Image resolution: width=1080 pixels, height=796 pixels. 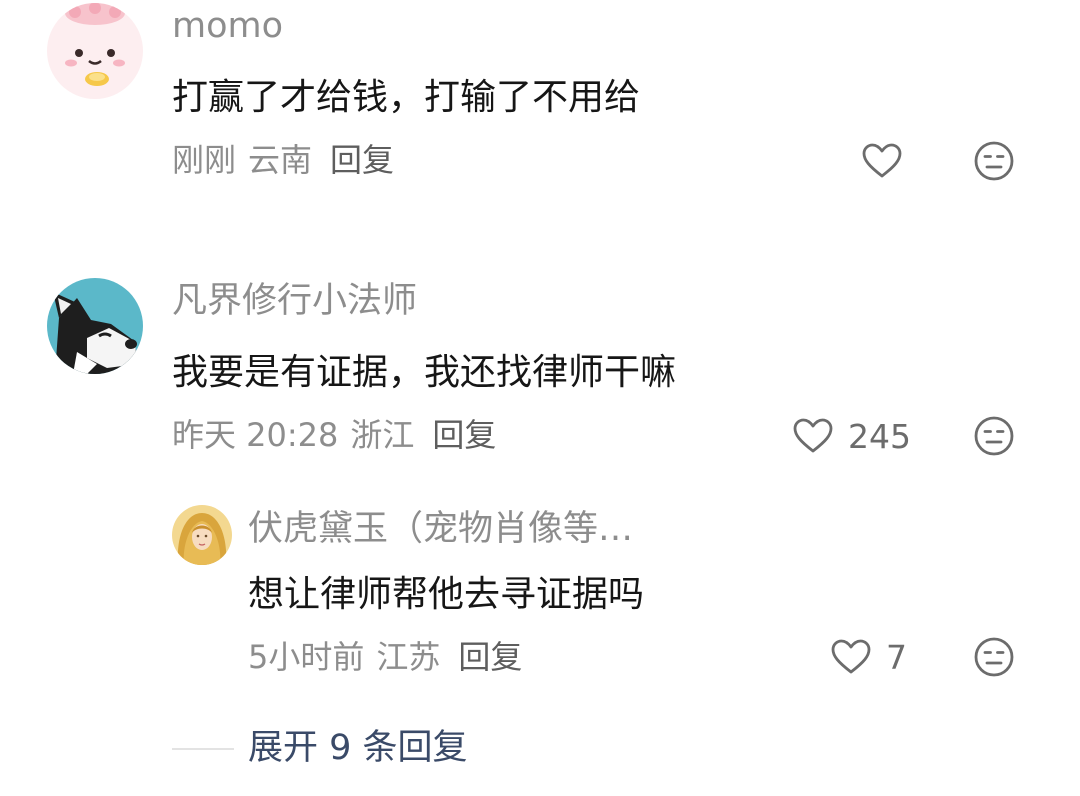 What do you see at coordinates (255, 435) in the screenshot?
I see `comment-time: 昨天 20:28` at bounding box center [255, 435].